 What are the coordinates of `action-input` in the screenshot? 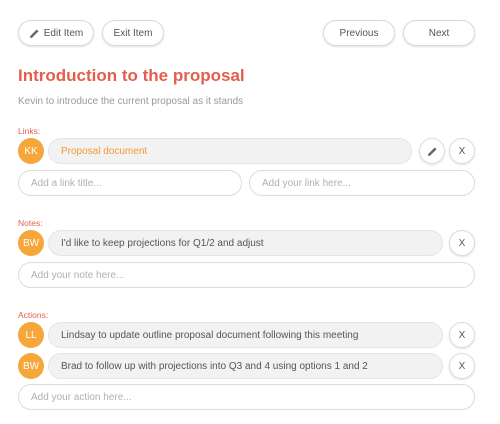 It's located at (246, 397).